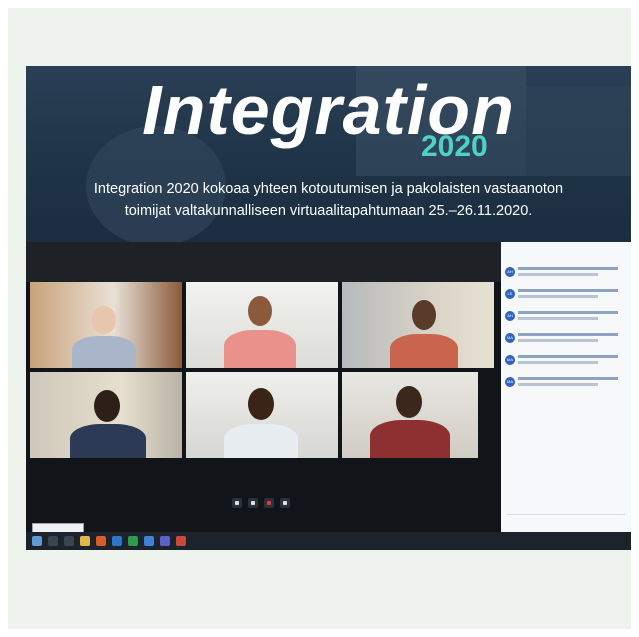 The image size is (639, 637). Describe the element at coordinates (37, 541) in the screenshot. I see `start-icon` at that location.